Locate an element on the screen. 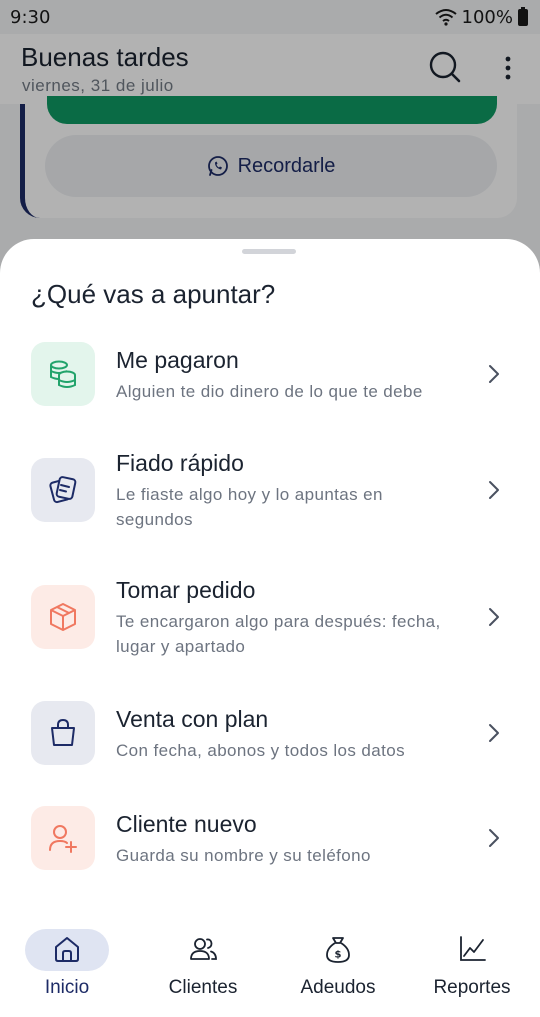 This screenshot has height=1017, width=540. nav-label: Adeudos is located at coordinates (338, 987).